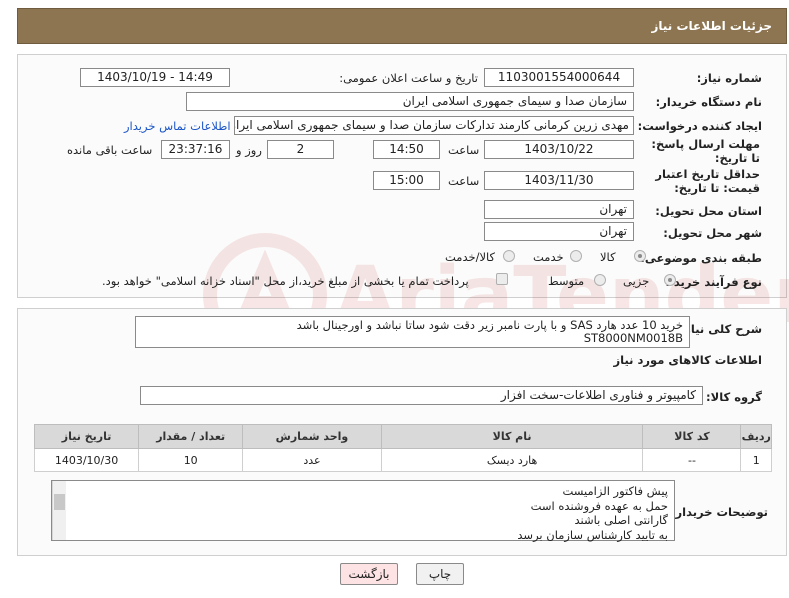 This screenshot has height=598, width=789. I want to click on buyer-note-line: حمل به عهده فروشنده است, so click(599, 505).